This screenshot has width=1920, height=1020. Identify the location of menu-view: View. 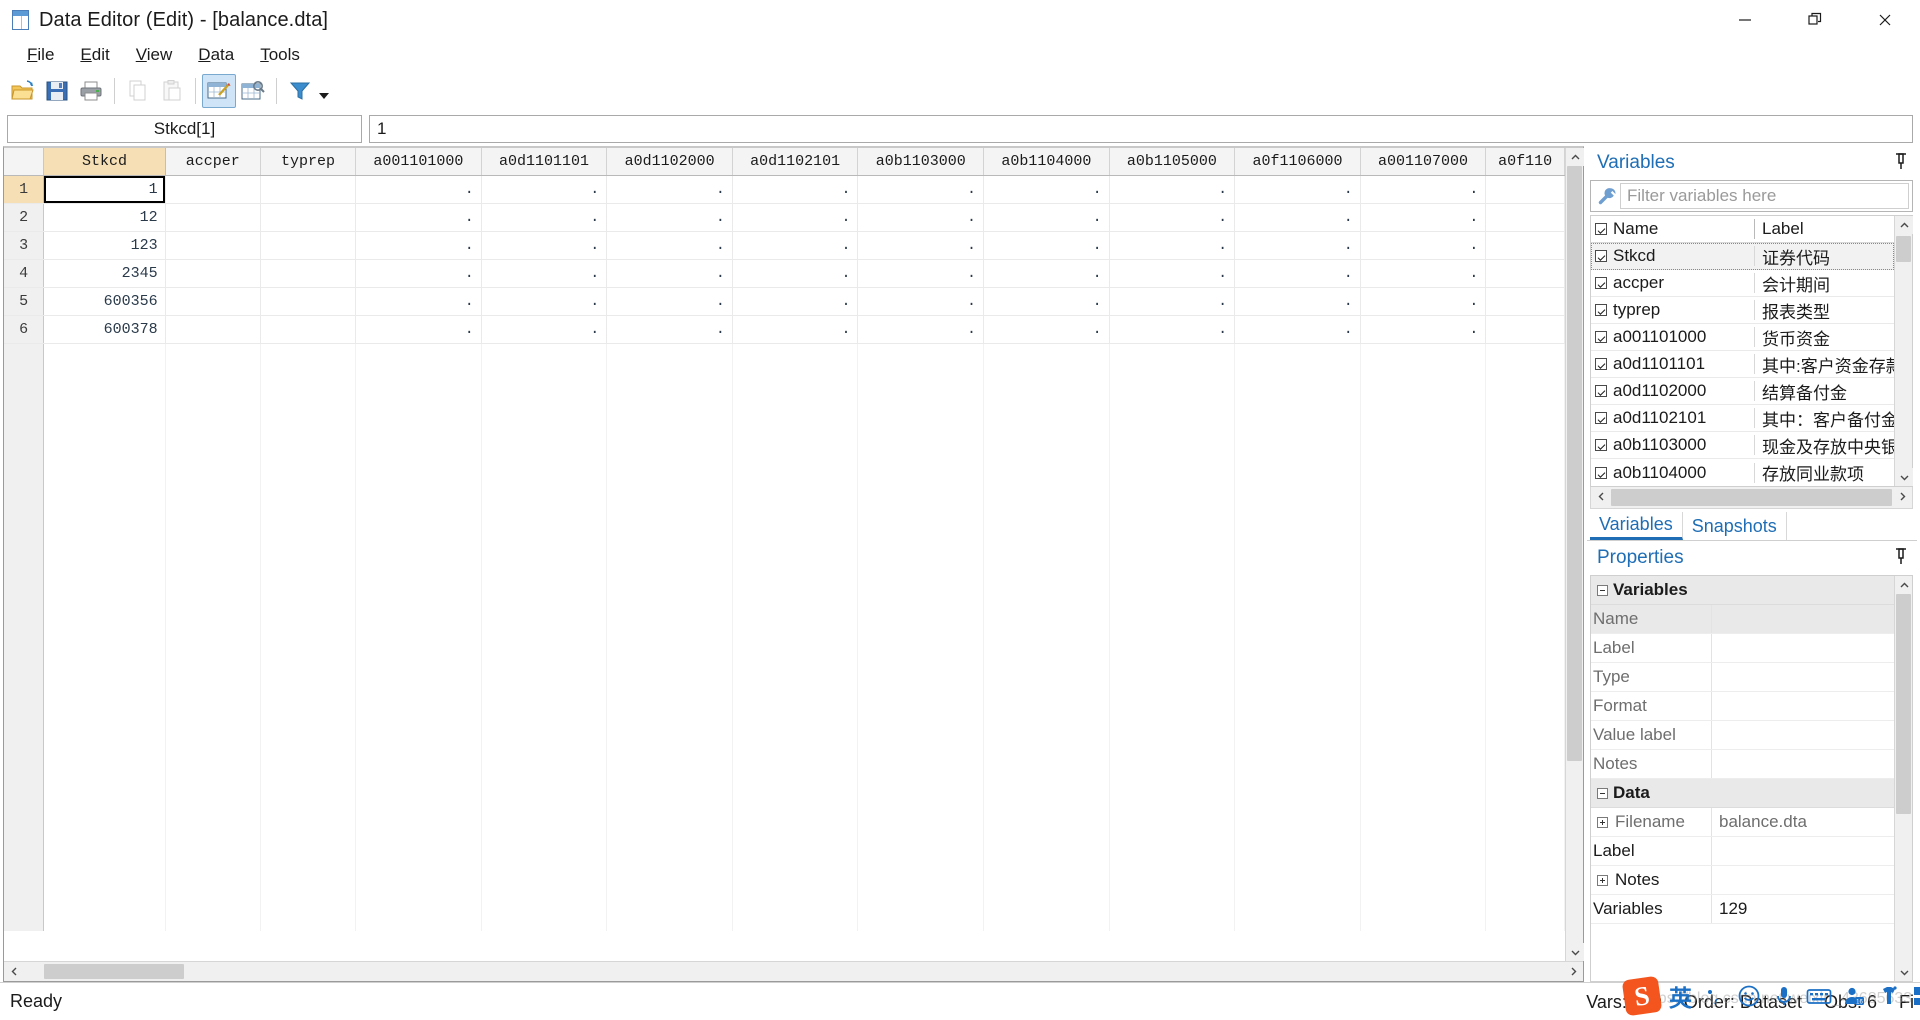
(154, 55).